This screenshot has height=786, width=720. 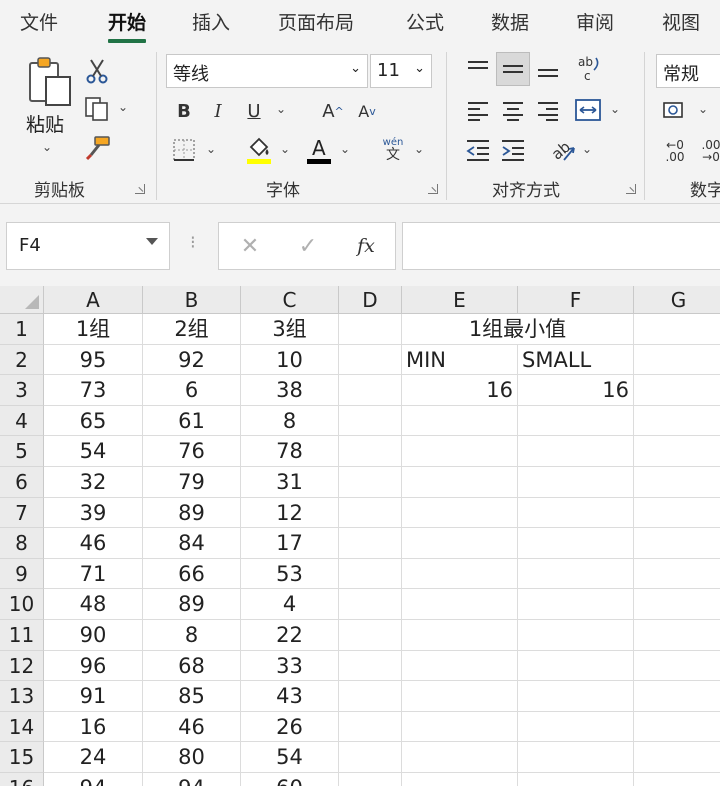 What do you see at coordinates (370, 604) in the screenshot?
I see `cell-d10` at bounding box center [370, 604].